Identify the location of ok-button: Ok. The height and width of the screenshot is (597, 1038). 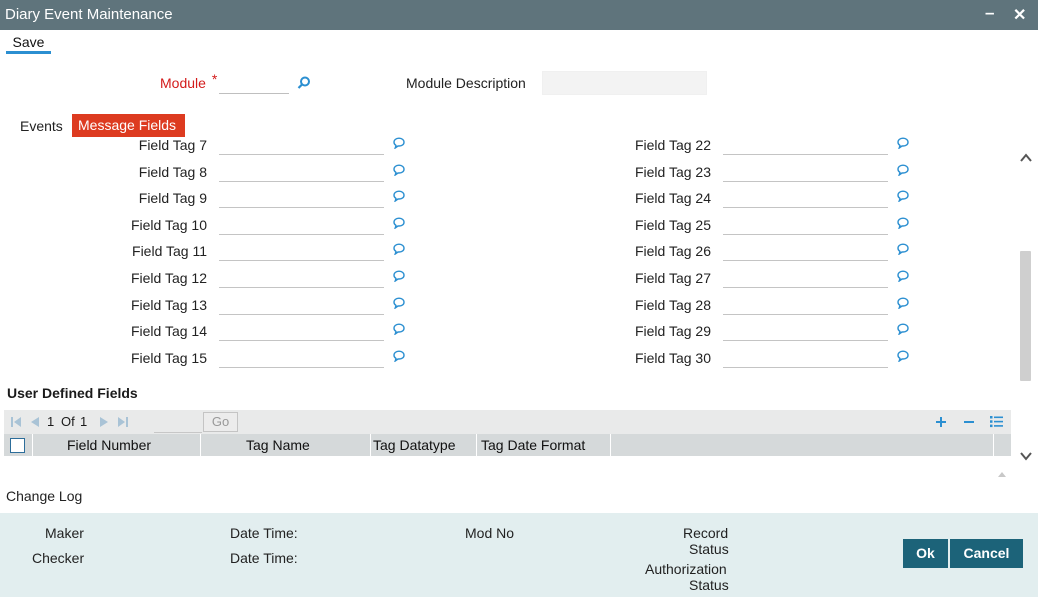
(925, 553).